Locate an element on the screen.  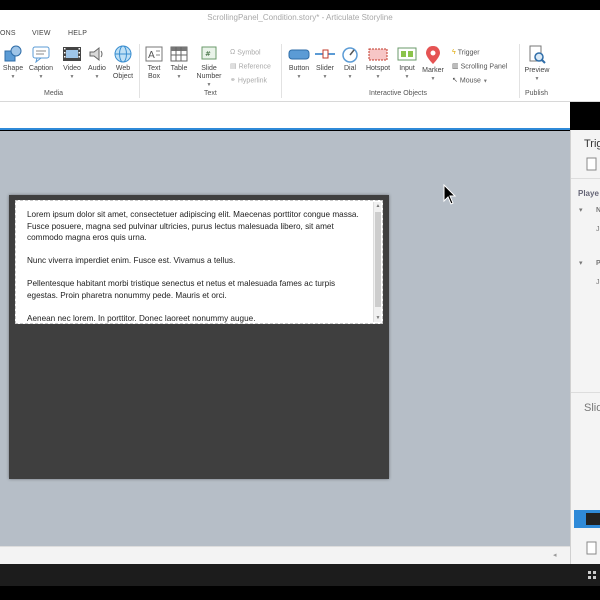
top-black-strip is located at coordinates (300, 5).